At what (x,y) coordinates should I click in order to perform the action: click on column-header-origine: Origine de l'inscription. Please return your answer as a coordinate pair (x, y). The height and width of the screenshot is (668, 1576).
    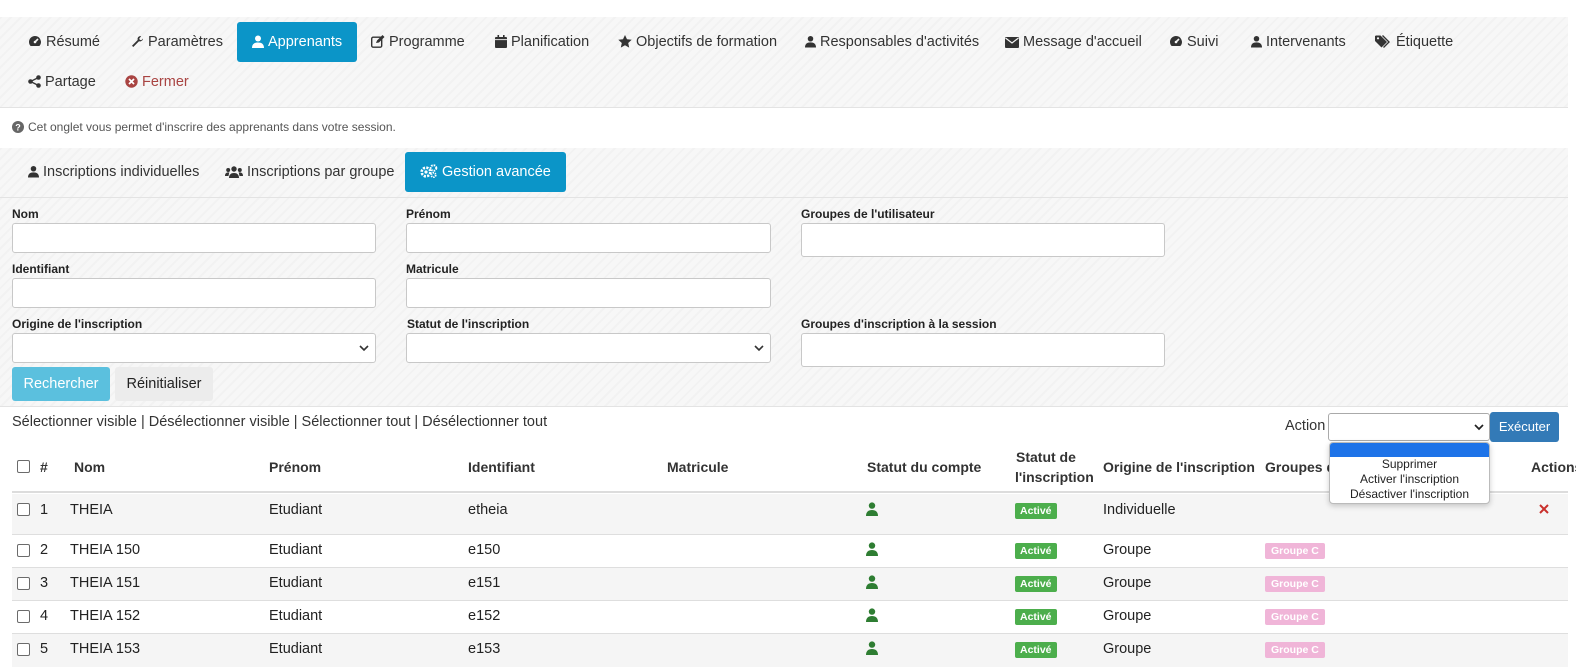
    Looking at the image, I should click on (1179, 467).